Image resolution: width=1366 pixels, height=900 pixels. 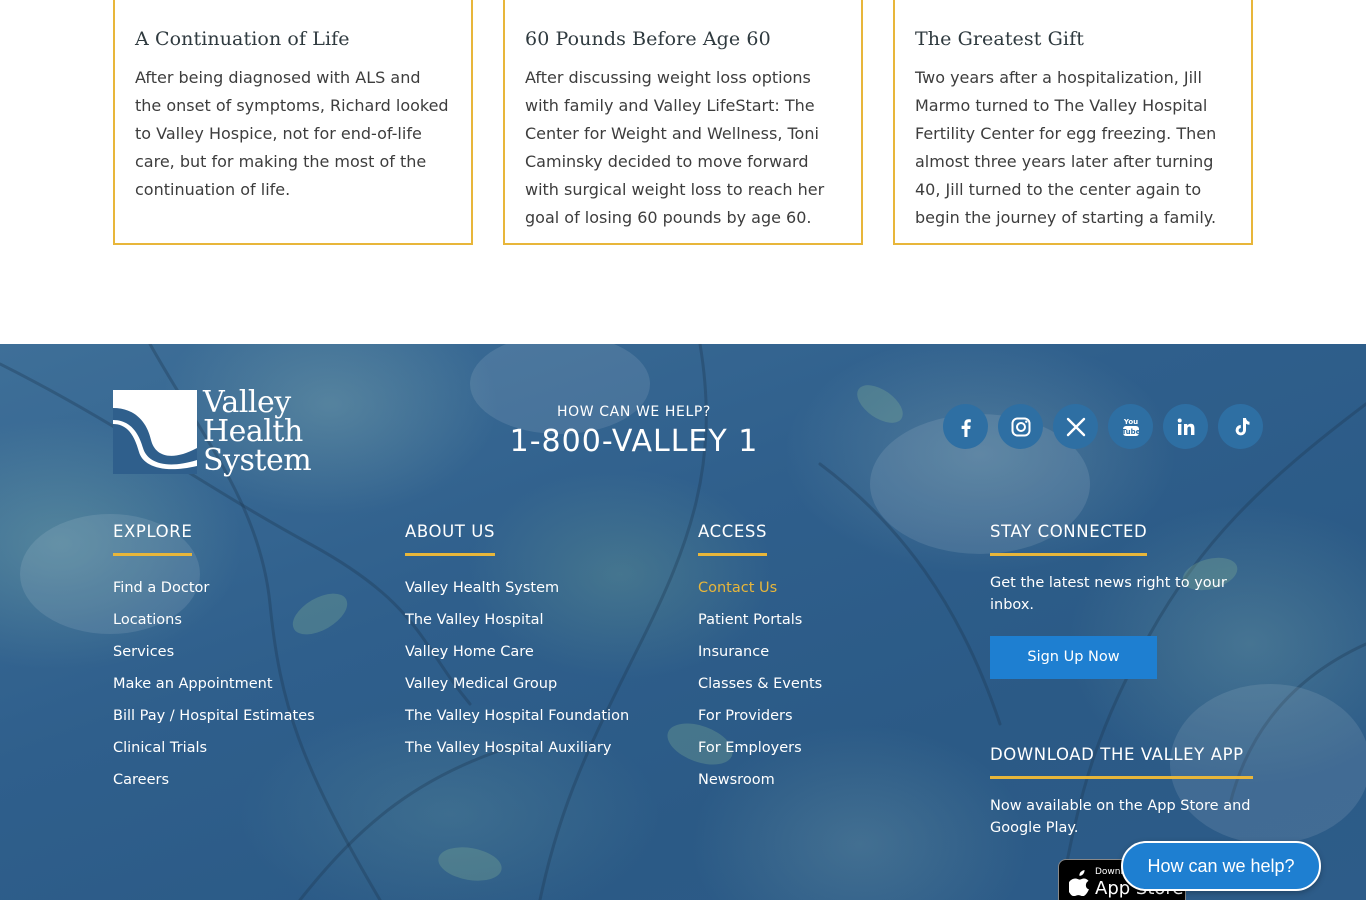 I want to click on access-link: Patient Portals, so click(x=760, y=620).